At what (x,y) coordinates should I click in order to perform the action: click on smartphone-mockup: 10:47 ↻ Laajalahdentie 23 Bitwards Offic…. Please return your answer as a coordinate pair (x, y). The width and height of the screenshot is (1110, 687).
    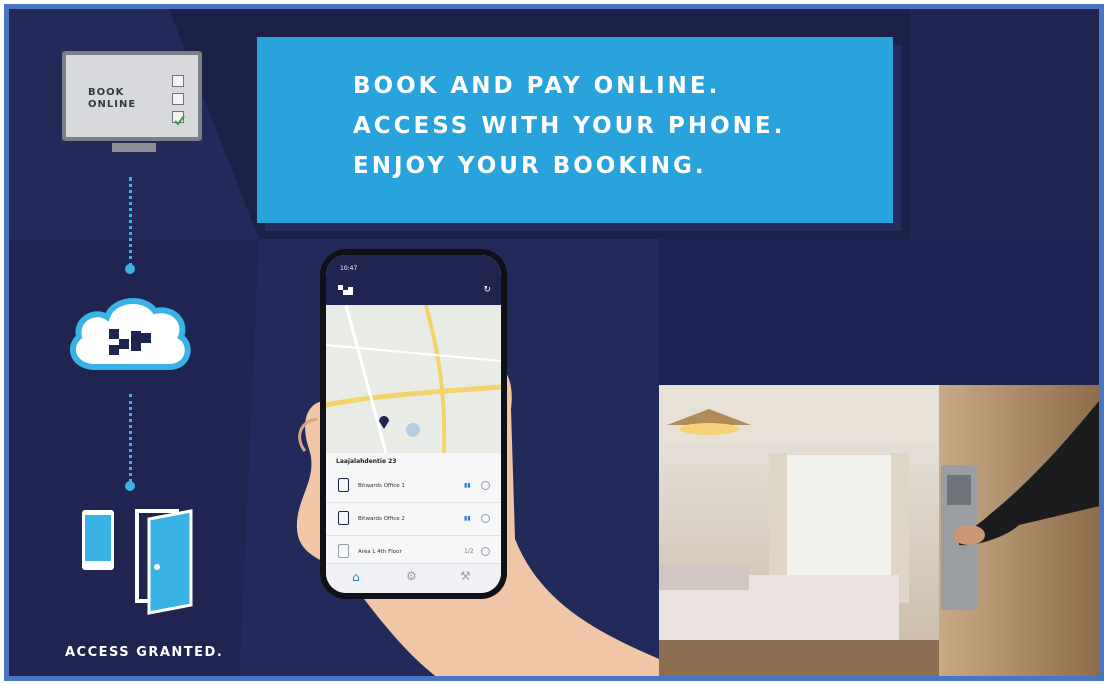
    Looking at the image, I should click on (413, 424).